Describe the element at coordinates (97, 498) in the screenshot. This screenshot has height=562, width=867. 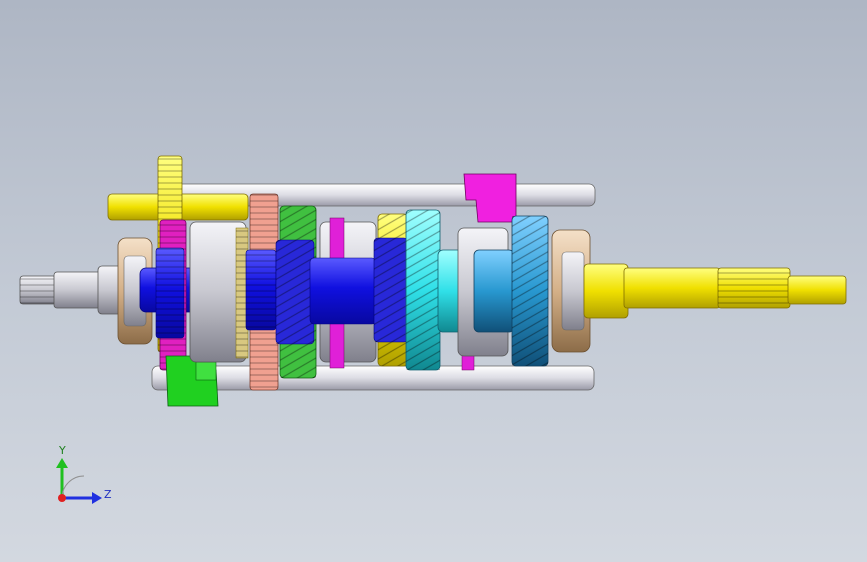
I see `z-axis-arrow-icon` at that location.